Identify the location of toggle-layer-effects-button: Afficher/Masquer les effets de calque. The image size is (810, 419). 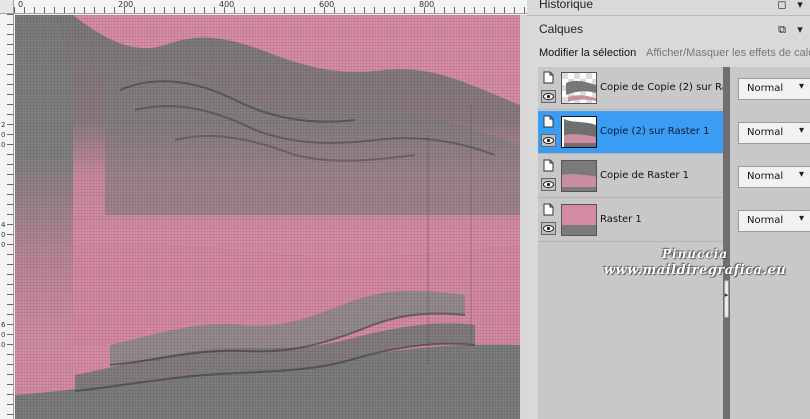
(728, 53).